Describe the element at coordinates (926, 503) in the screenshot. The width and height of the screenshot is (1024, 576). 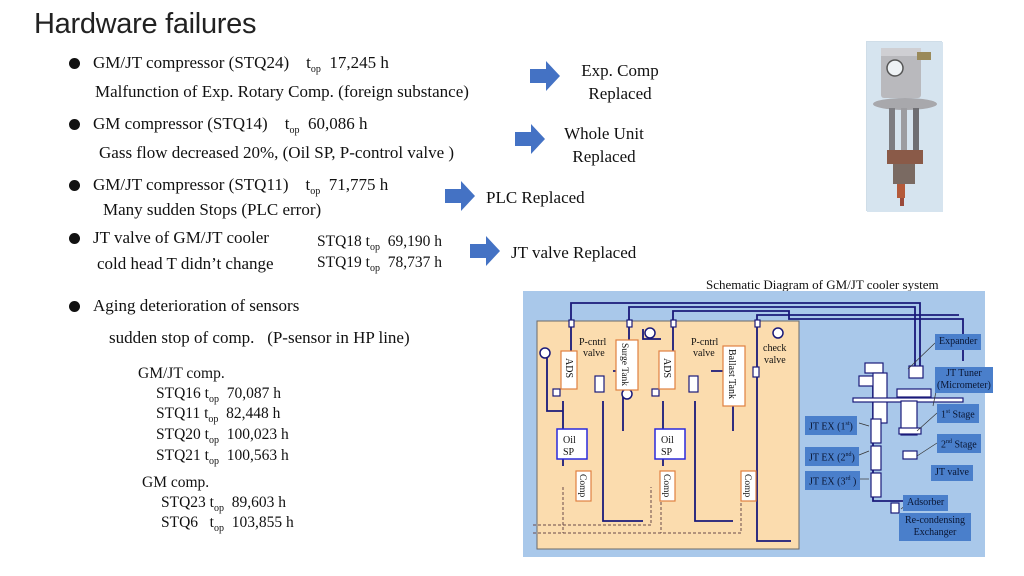
I see `label-adsorber: Adsorber` at that location.